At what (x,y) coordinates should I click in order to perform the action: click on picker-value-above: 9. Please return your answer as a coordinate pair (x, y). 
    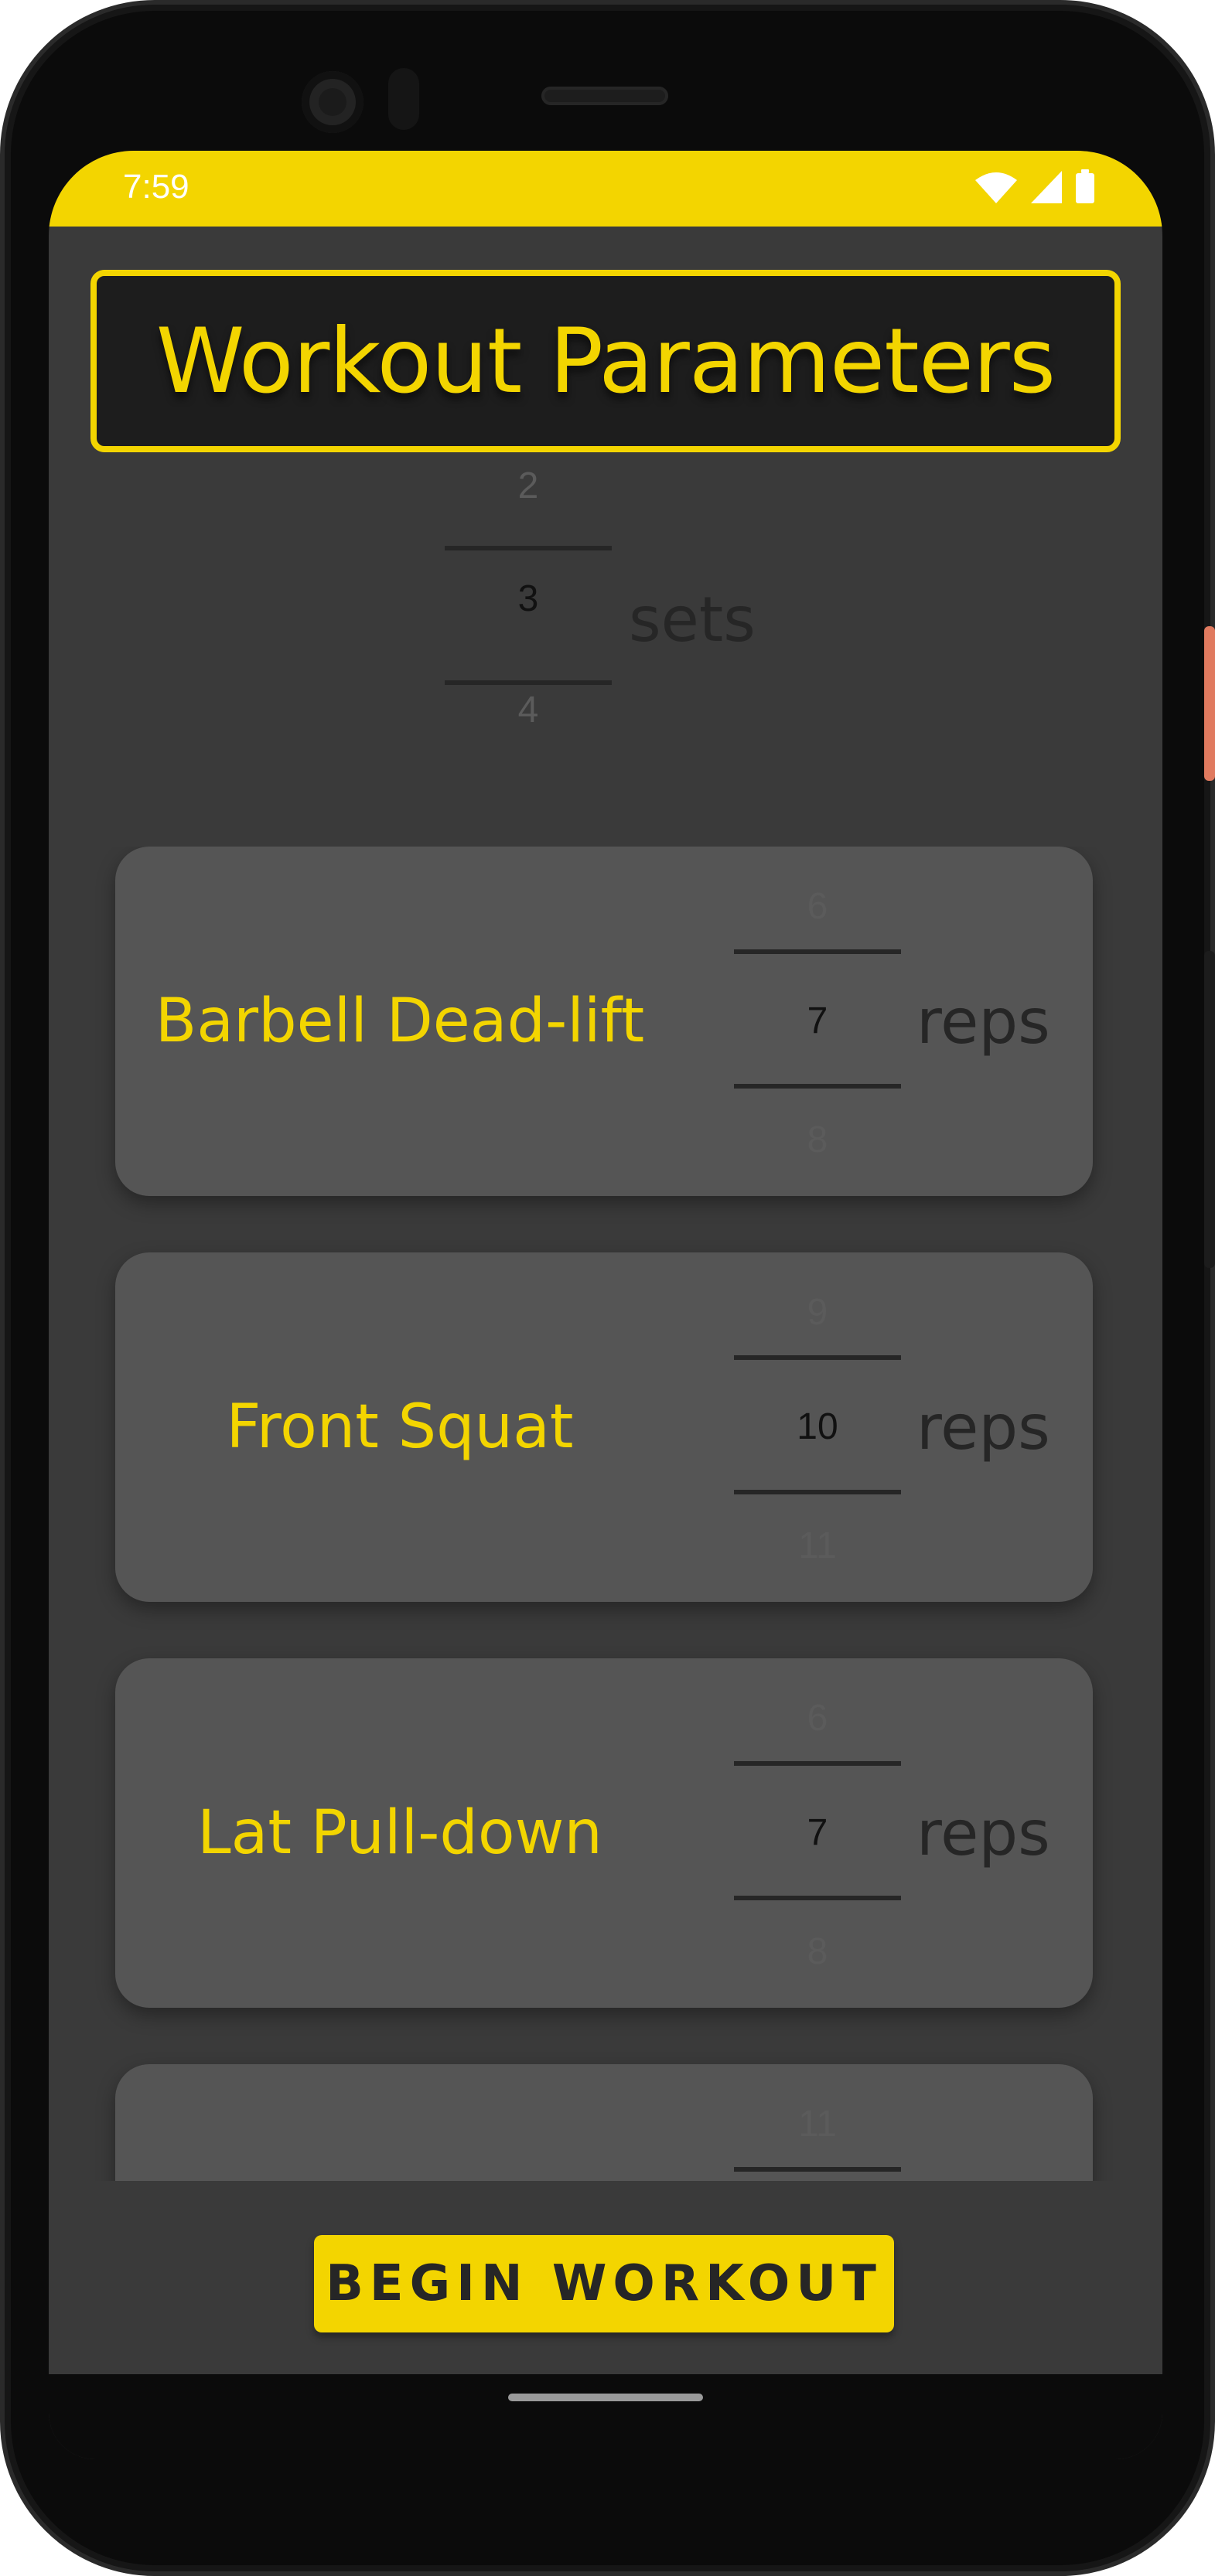
    Looking at the image, I should click on (817, 1312).